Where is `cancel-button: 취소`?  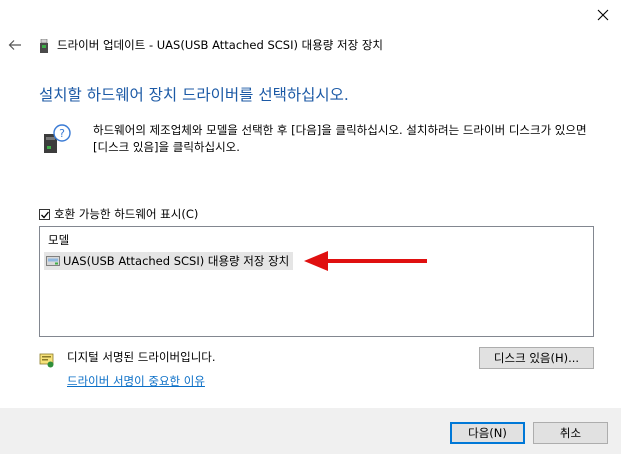 cancel-button: 취소 is located at coordinates (570, 433).